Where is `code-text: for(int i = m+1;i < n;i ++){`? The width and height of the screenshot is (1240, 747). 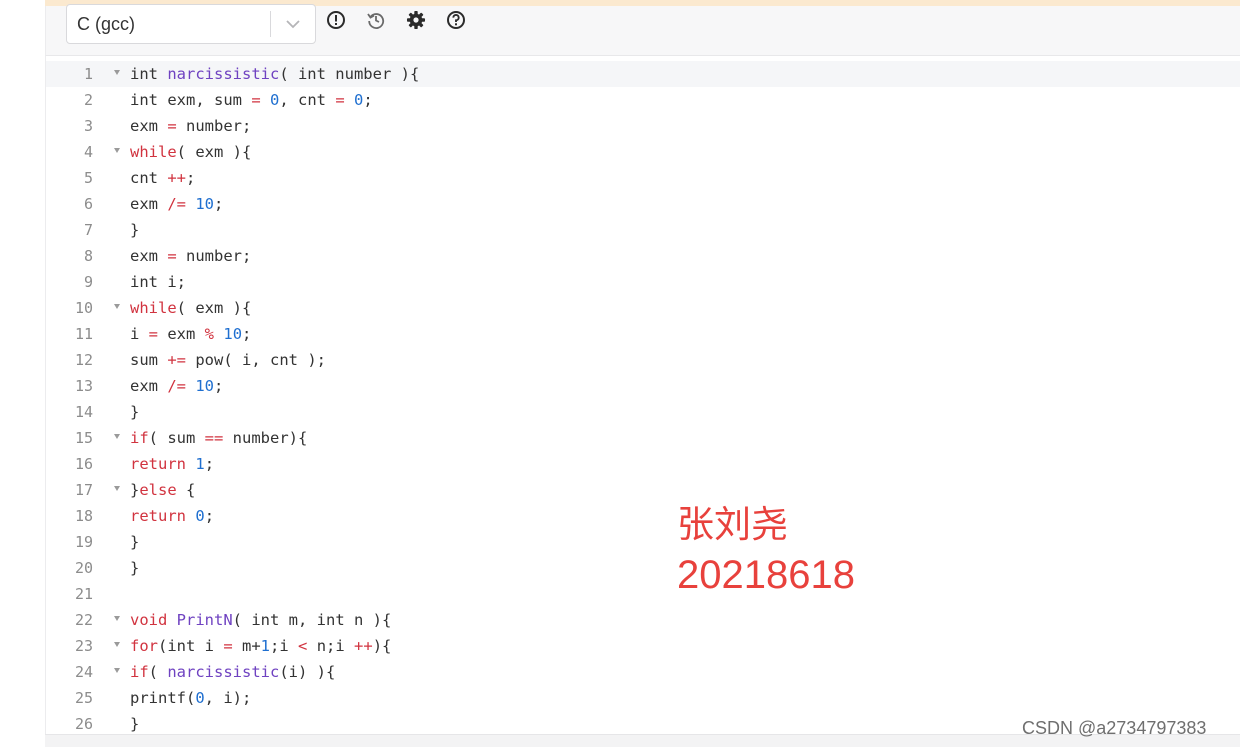 code-text: for(int i = m+1;i < n;i ++){ is located at coordinates (261, 646).